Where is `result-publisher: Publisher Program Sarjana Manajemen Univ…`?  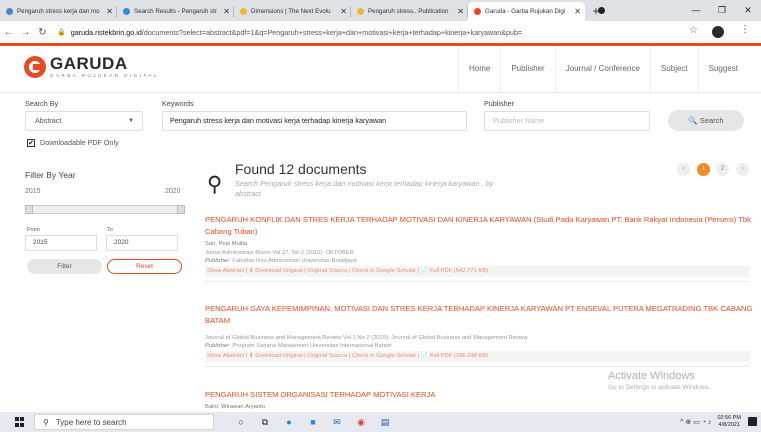 result-publisher: Publisher Program Sarjana Manajemen Univ… is located at coordinates (480, 346).